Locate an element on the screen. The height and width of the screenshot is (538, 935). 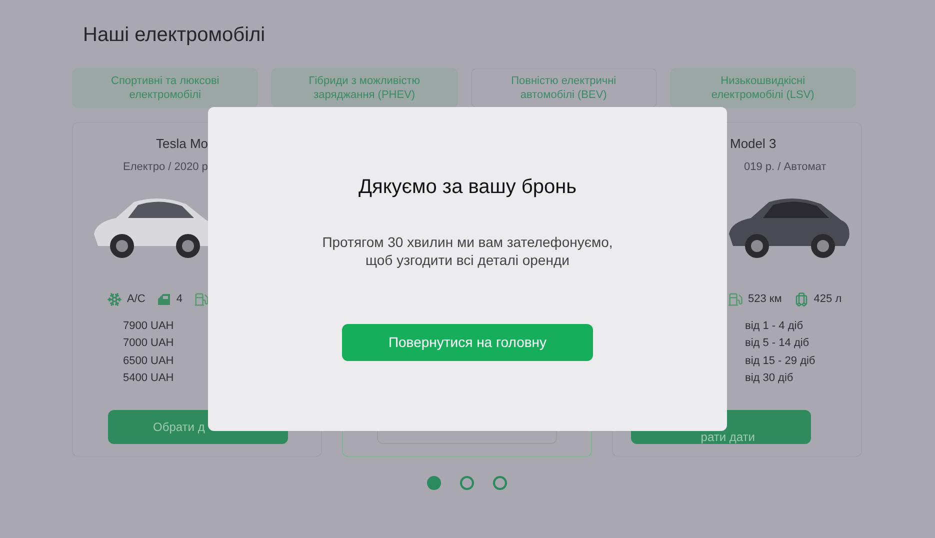
category-tab: Повністю електричні автомобілі (BEV) is located at coordinates (563, 88).